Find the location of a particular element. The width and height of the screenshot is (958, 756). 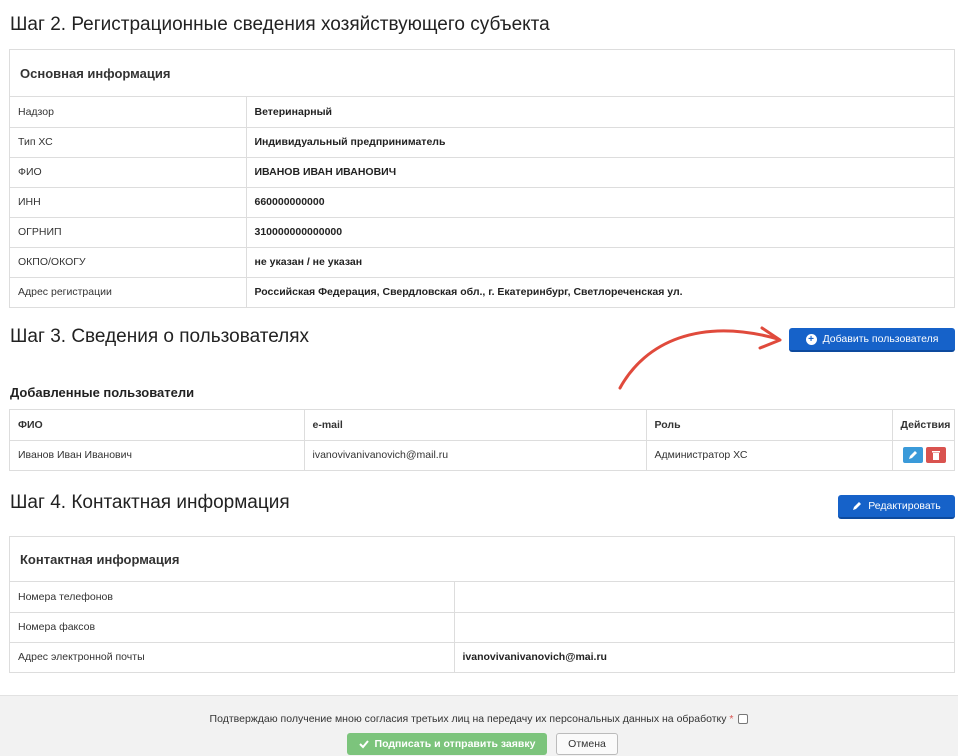

user-actions is located at coordinates (922, 455).